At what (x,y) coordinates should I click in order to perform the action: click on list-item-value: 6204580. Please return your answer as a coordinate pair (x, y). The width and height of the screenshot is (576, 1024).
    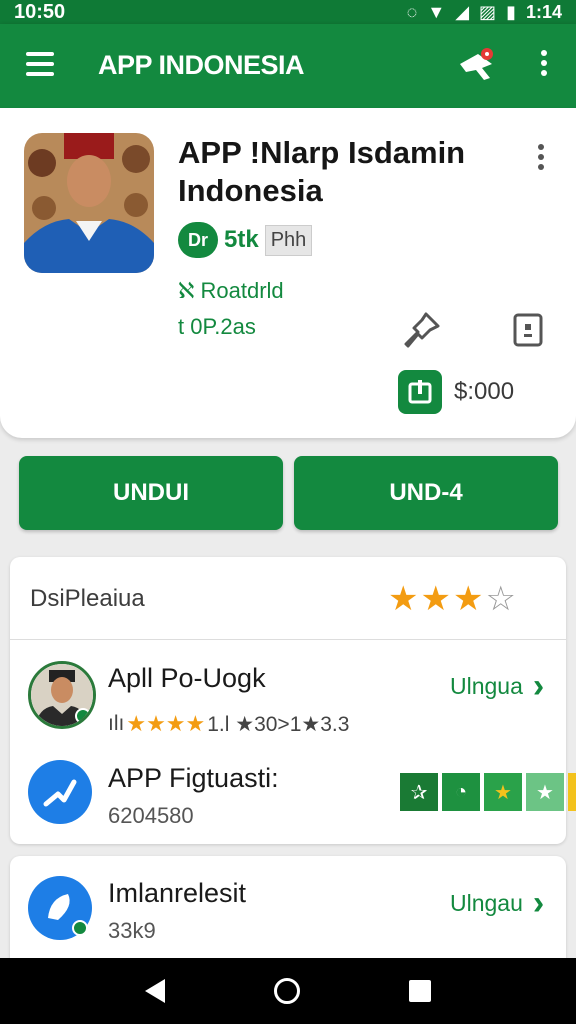
    Looking at the image, I should click on (151, 815).